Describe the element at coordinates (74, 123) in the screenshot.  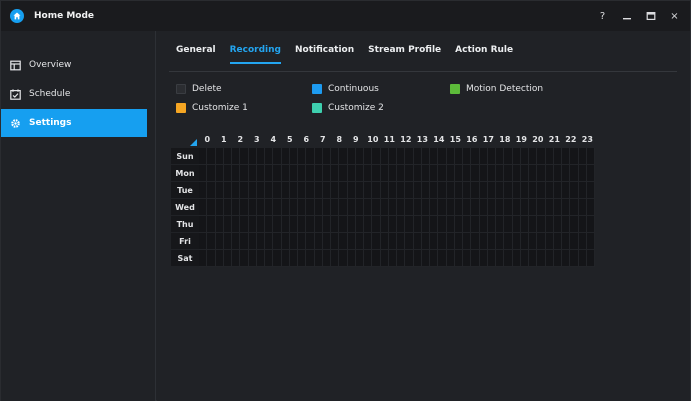
I see `sidebar-item-settings: Settings` at that location.